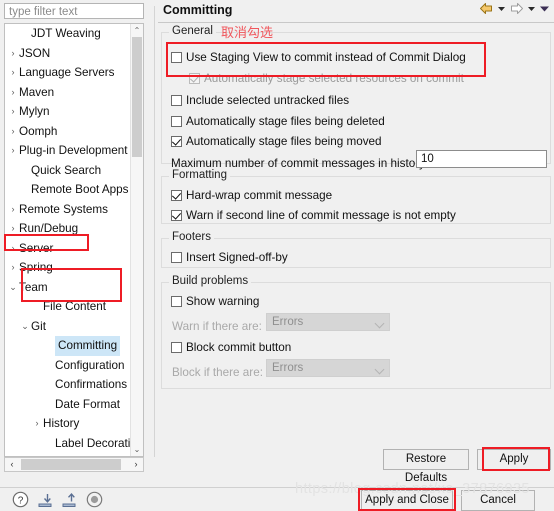  I want to click on title-separator, so click(356, 22).